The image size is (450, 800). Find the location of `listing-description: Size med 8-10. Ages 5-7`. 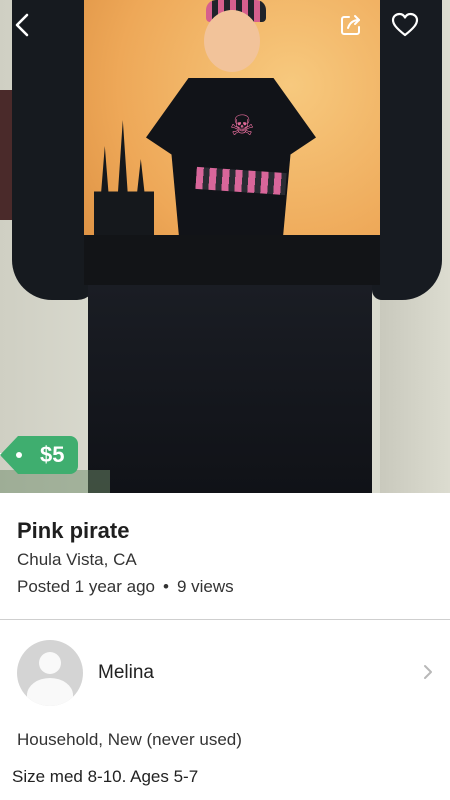

listing-description: Size med 8-10. Ages 5-7 is located at coordinates (105, 776).